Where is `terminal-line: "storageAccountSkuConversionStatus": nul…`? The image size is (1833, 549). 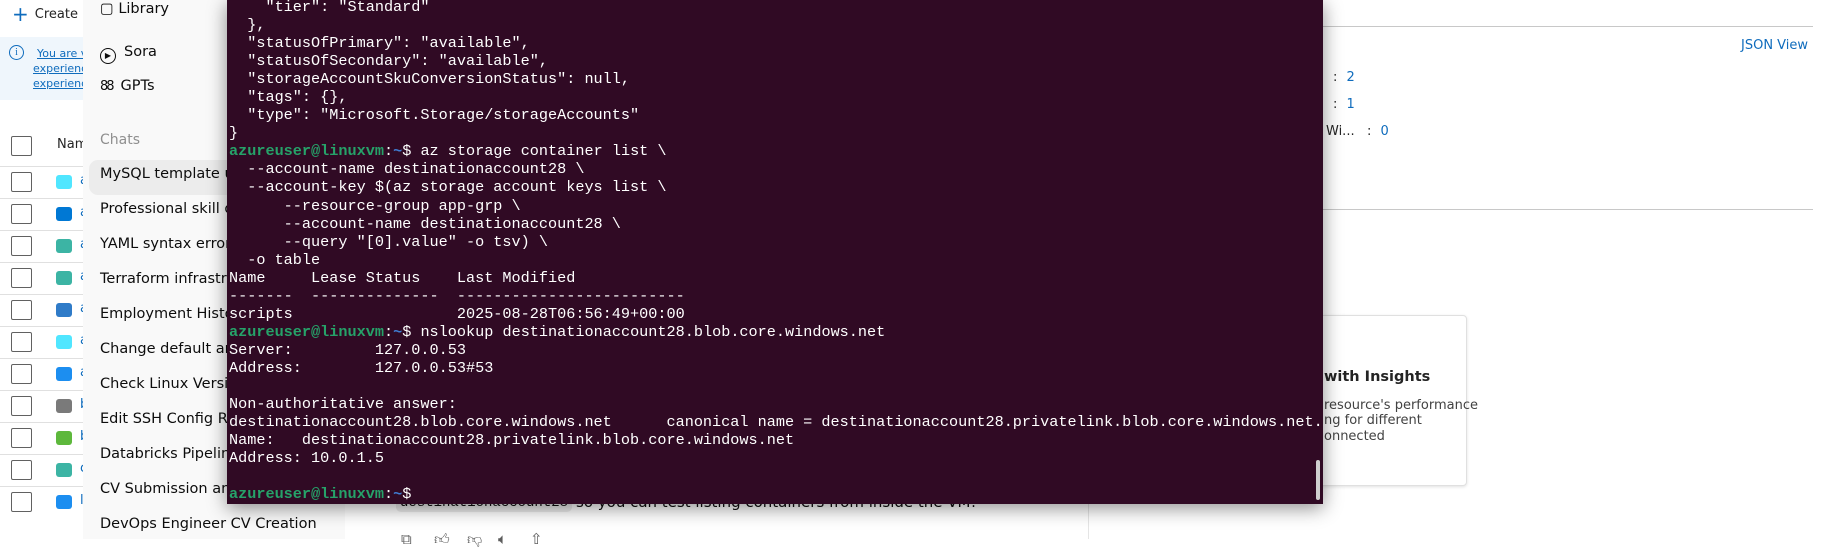 terminal-line: "storageAccountSkuConversionStatus": nul… is located at coordinates (430, 79).